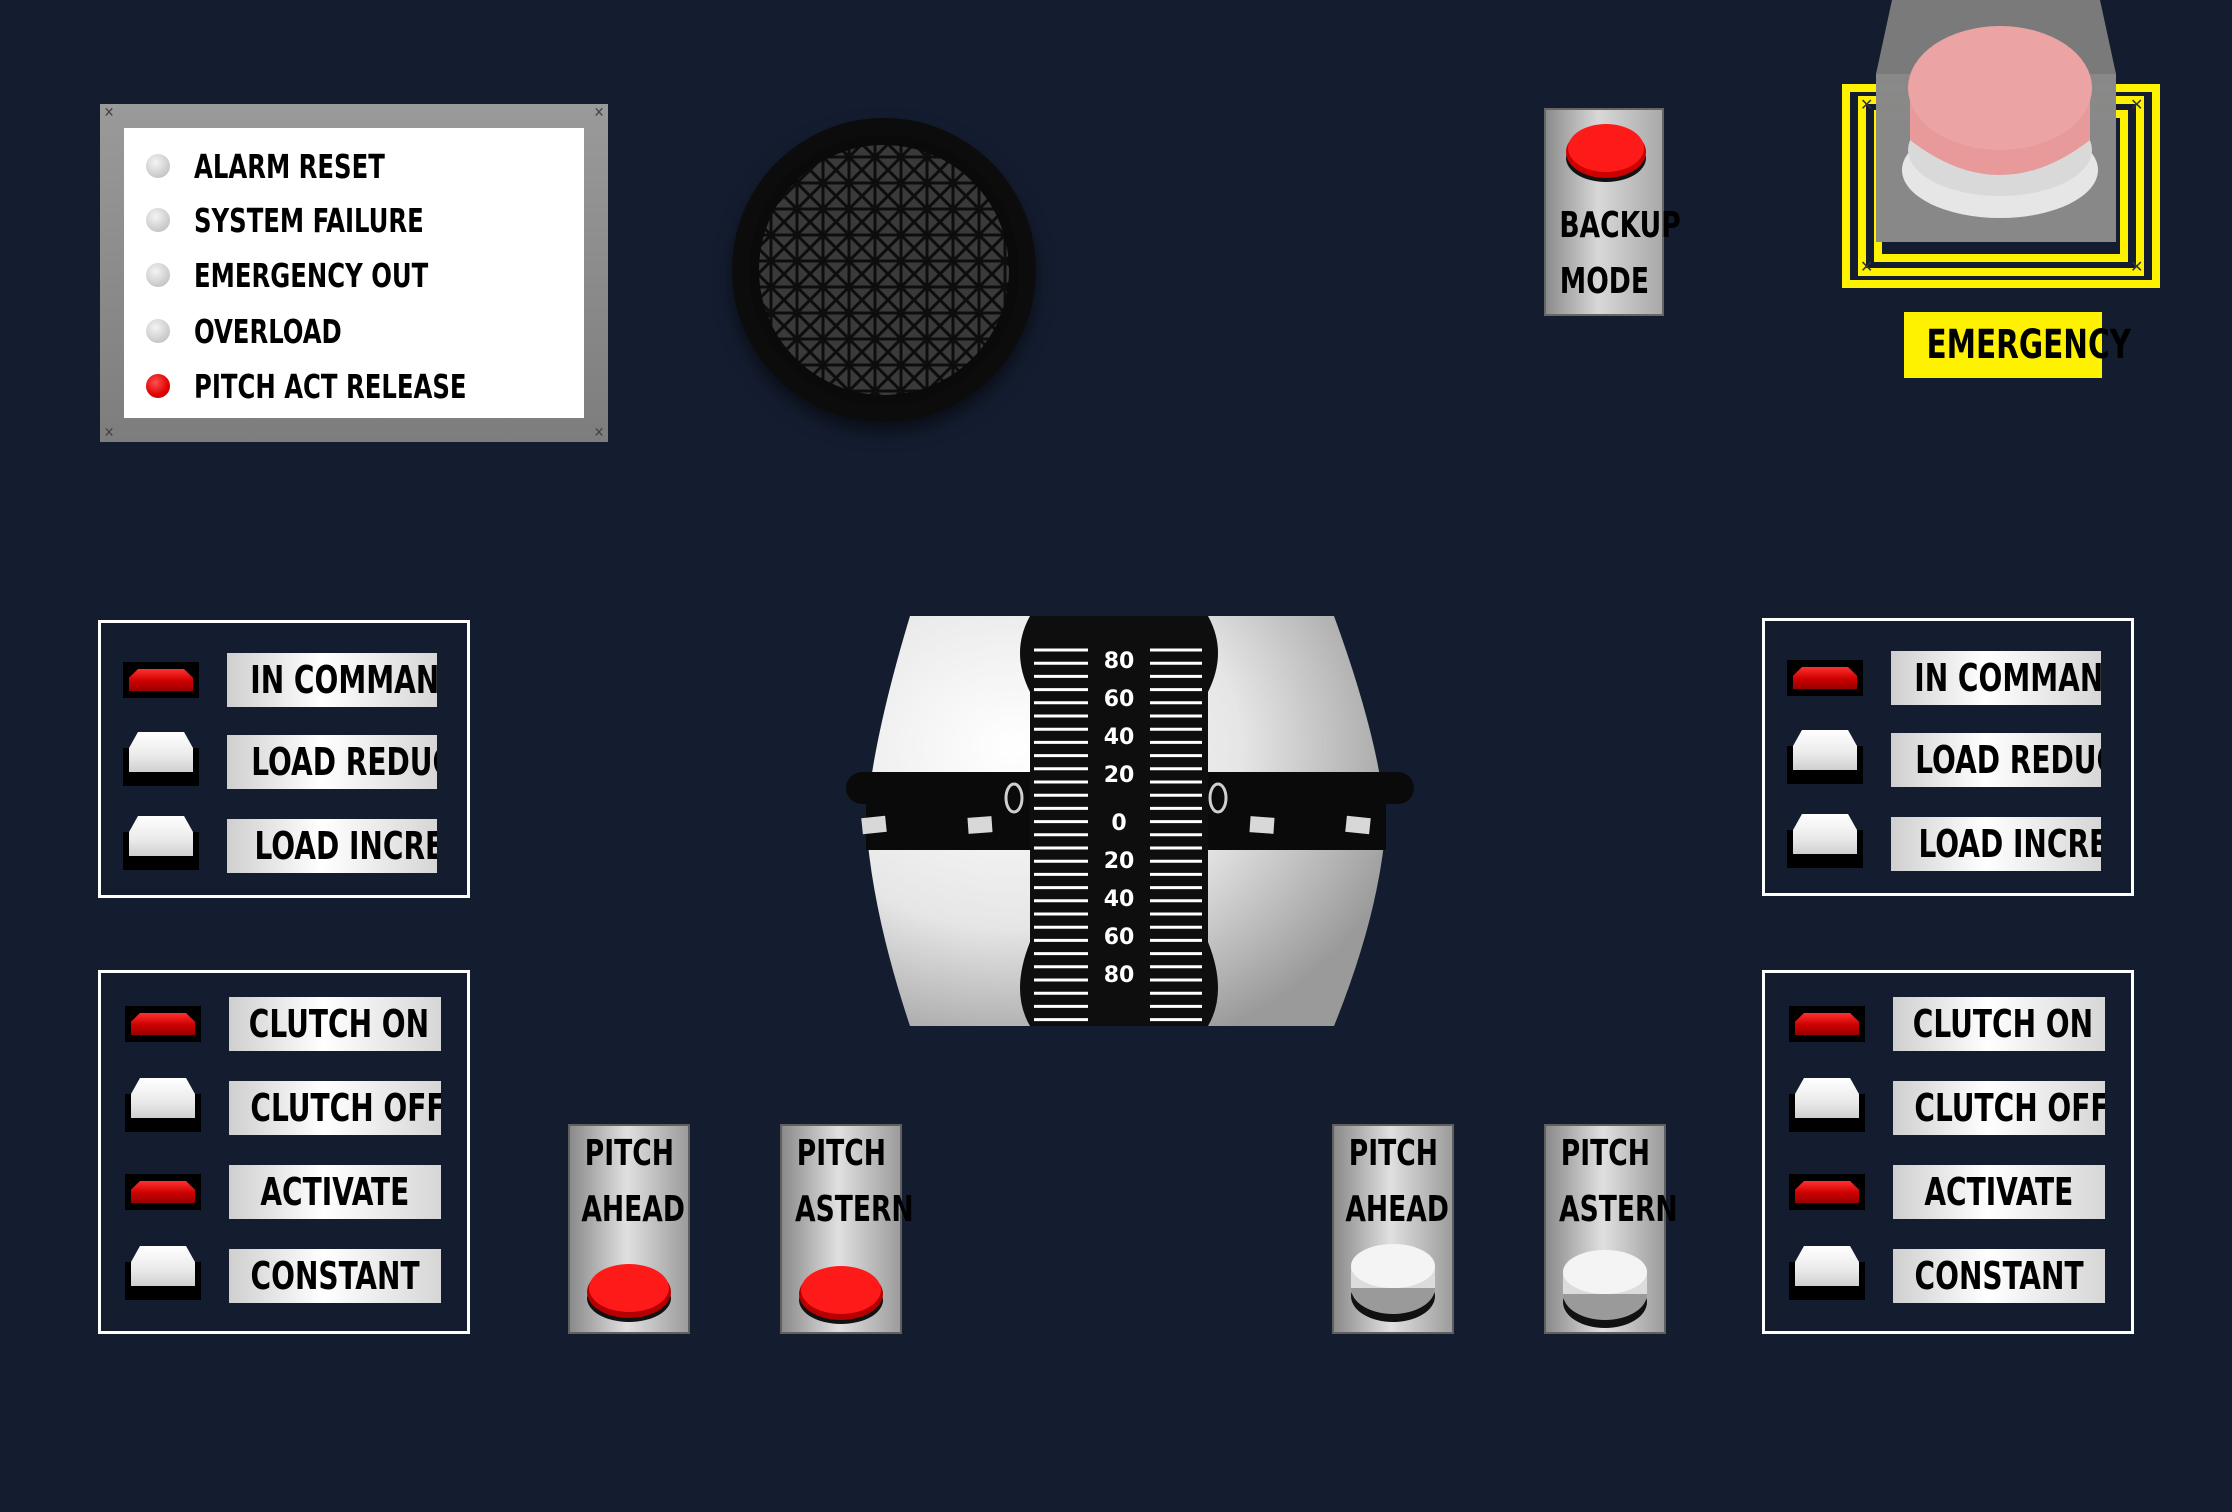 Image resolution: width=2232 pixels, height=1512 pixels. I want to click on left-command-group: IN COMMAND LOAD REDUCE LOAD INCREASE, so click(284, 759).